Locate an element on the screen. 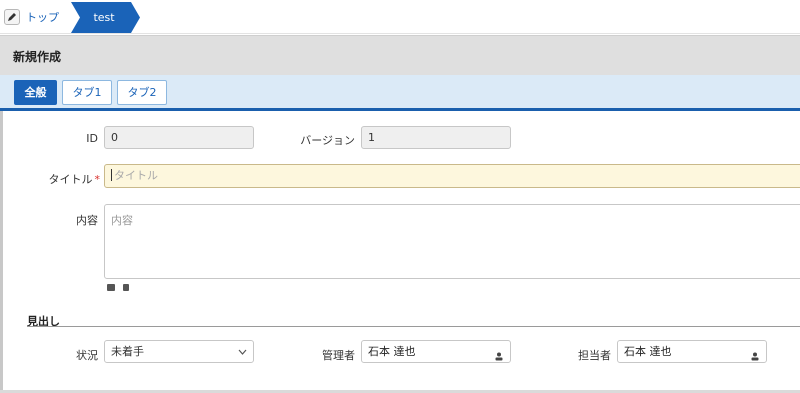 The image size is (800, 393). breadcrumb-current-label: test is located at coordinates (104, 17).